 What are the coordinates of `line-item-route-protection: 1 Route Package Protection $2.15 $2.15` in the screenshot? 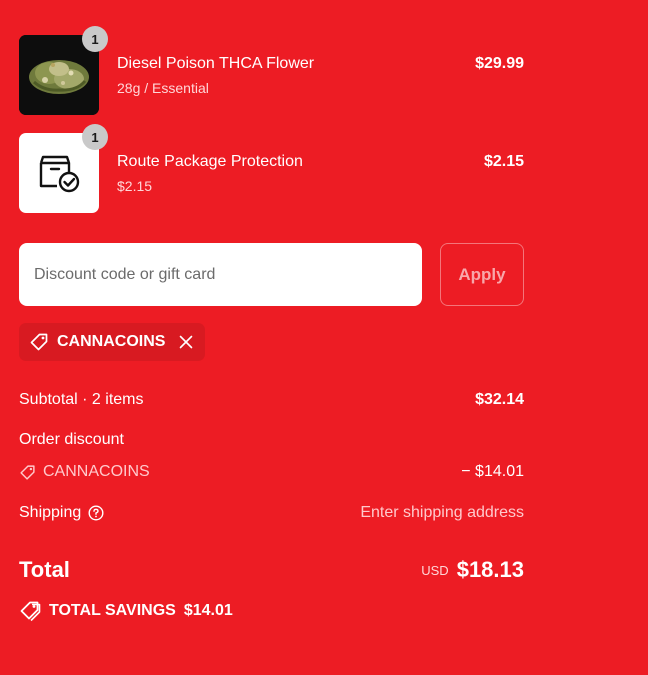 It's located at (271, 168).